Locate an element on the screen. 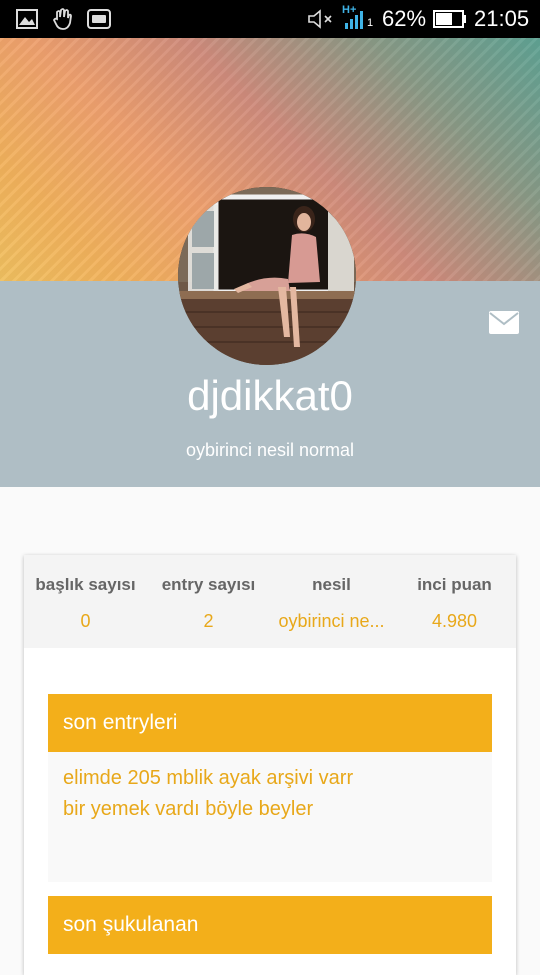 The height and width of the screenshot is (975, 540). stat-label: entry sayısı is located at coordinates (208, 584).